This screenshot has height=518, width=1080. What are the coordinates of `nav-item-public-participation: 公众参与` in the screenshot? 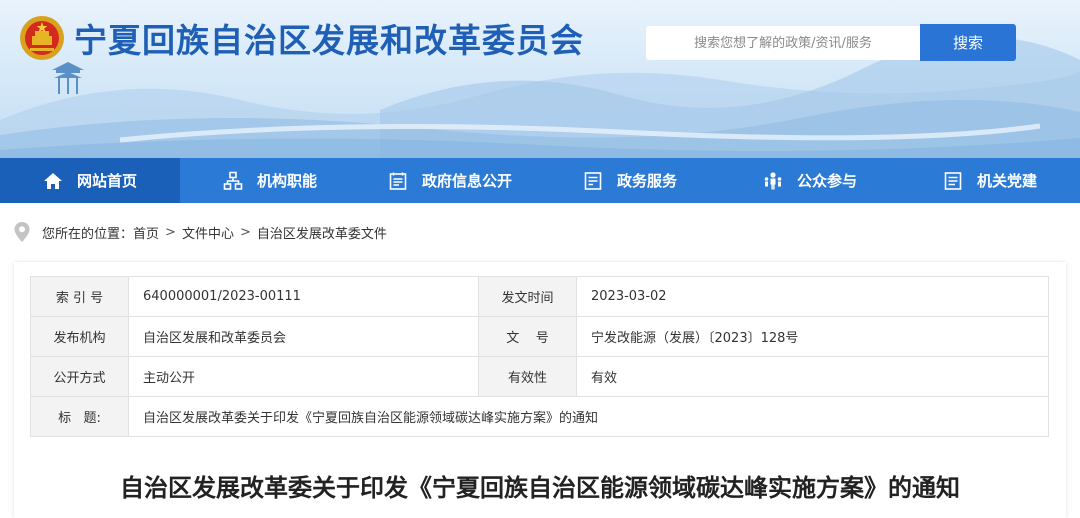 It's located at (810, 180).